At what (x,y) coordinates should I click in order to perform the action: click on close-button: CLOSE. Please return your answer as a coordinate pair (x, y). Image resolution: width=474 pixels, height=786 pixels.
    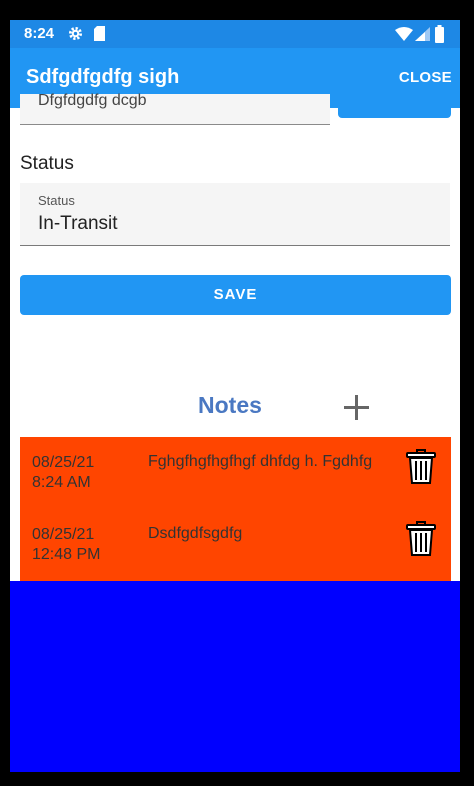
    Looking at the image, I should click on (425, 77).